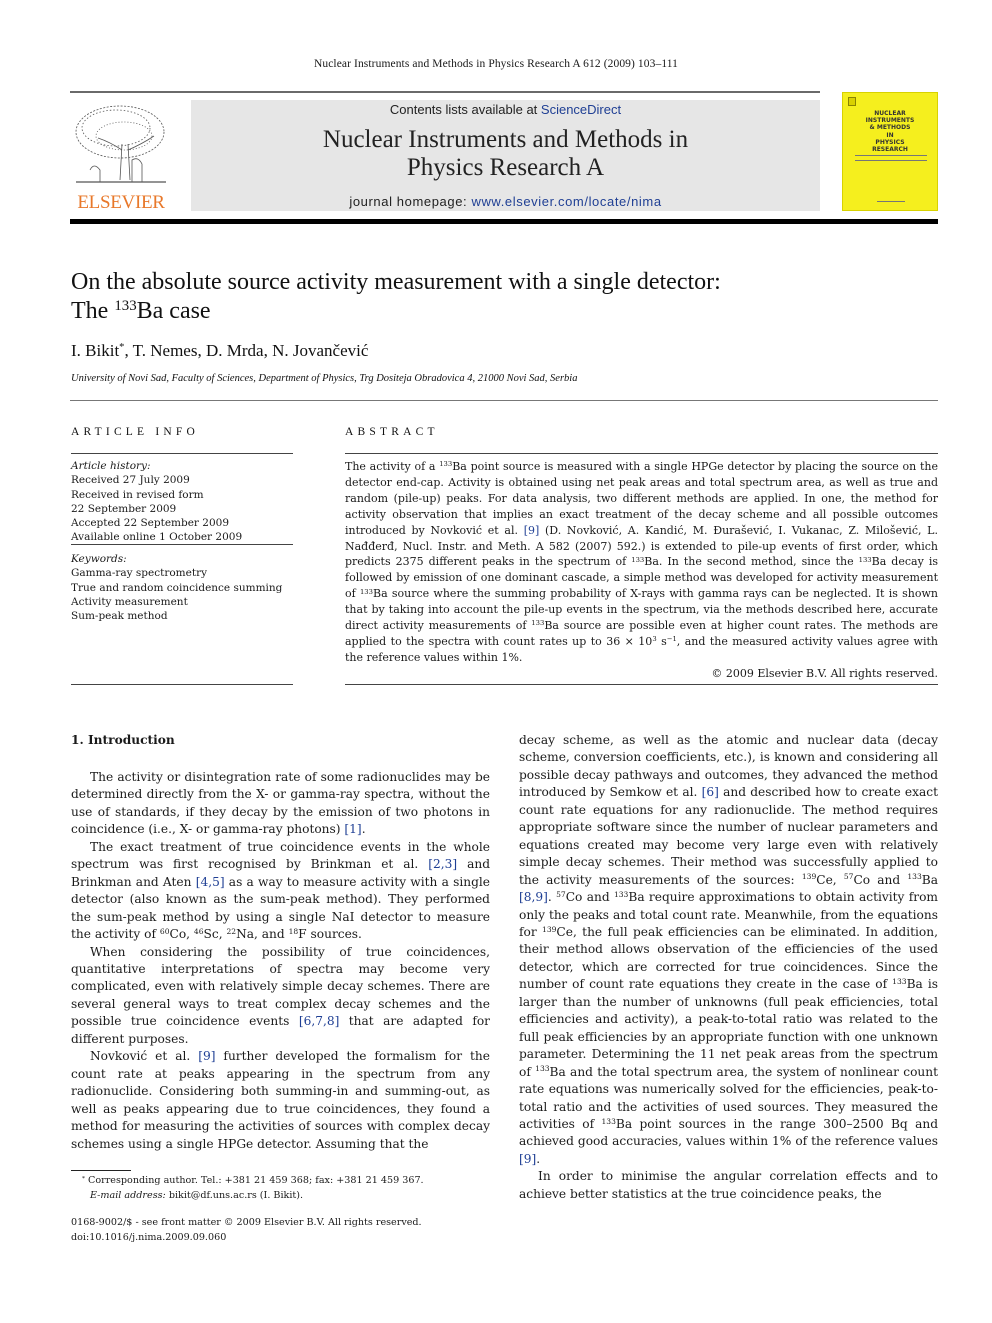  I want to click on header-rule, so click(445, 92).